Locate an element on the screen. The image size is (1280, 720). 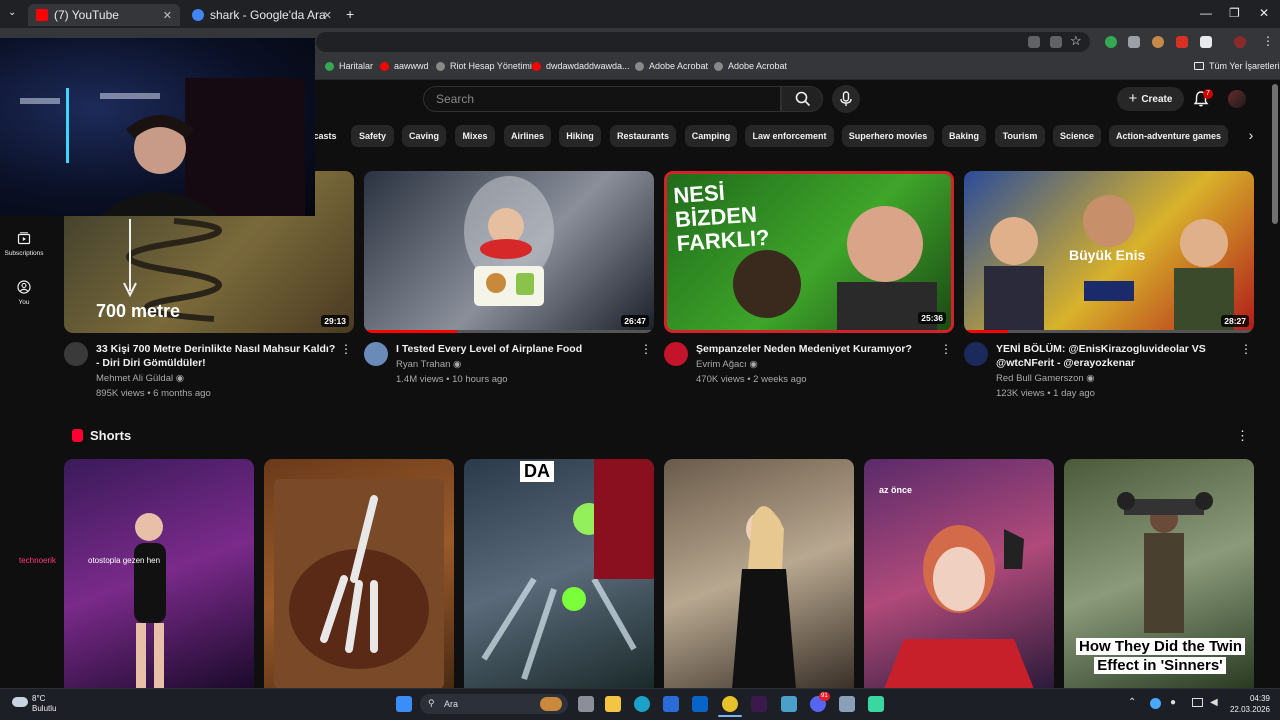
extension-red-icon is located at coordinates (1182, 42).